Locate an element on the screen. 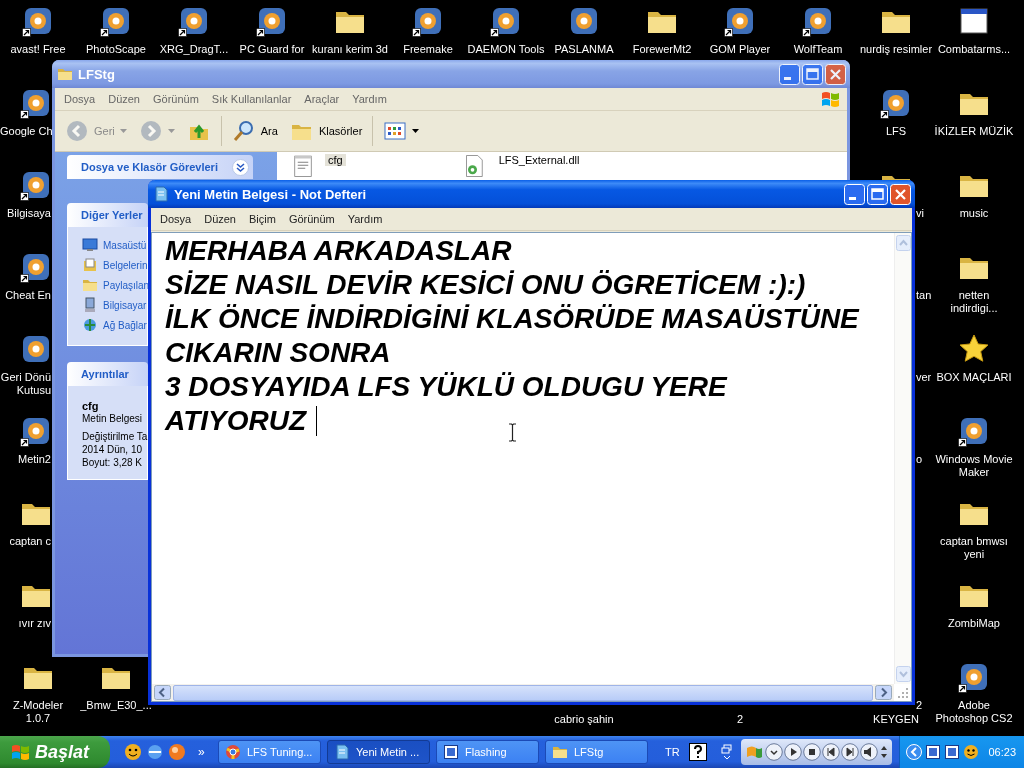 The image size is (1024, 768). icon-label: ZombiMap is located at coordinates (974, 623).